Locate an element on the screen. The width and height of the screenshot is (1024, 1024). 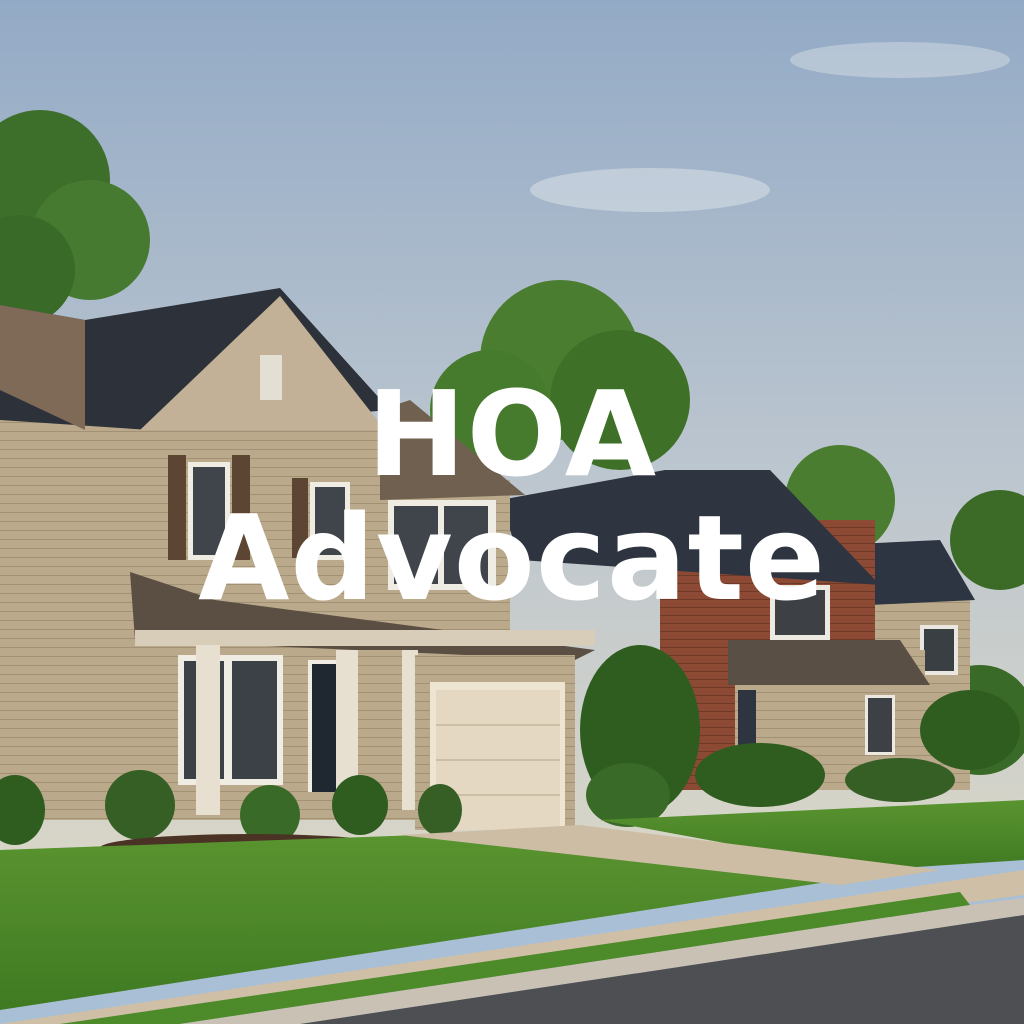
title-line-1: HOA is located at coordinates (512, 434).